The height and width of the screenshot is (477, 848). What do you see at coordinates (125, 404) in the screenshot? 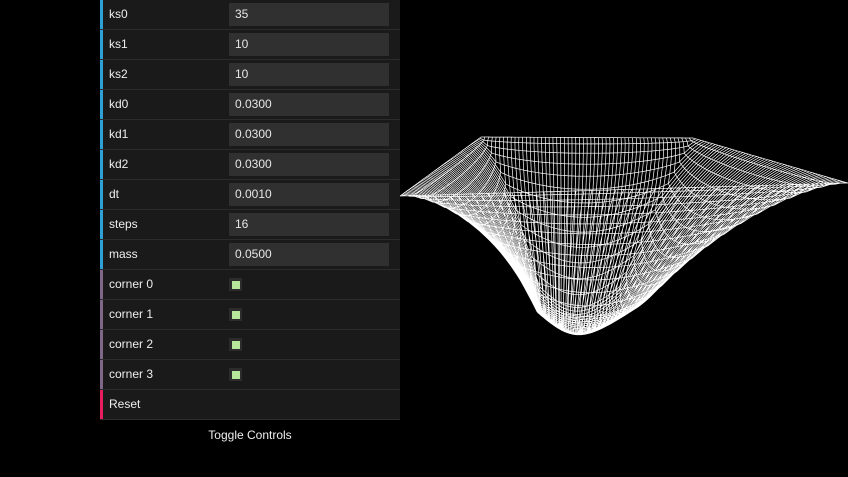
I see `reset-label: Reset` at bounding box center [125, 404].